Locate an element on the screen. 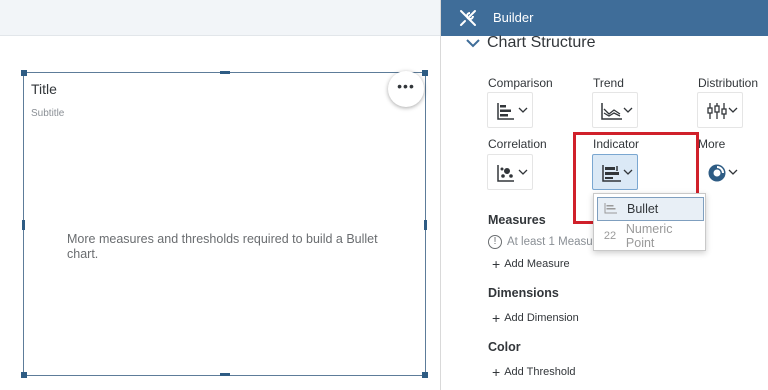 Image resolution: width=768 pixels, height=390 pixels. scatter-chart-icon is located at coordinates (505, 173).